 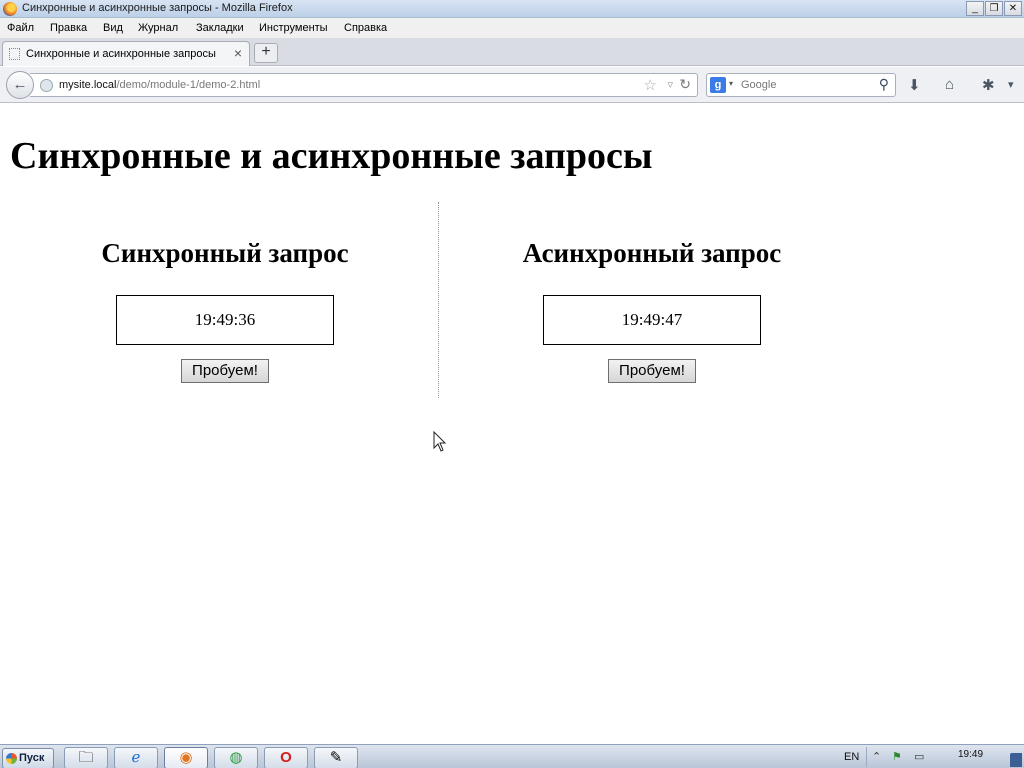 What do you see at coordinates (136, 757) in the screenshot?
I see `ie-icon: ℯ` at bounding box center [136, 757].